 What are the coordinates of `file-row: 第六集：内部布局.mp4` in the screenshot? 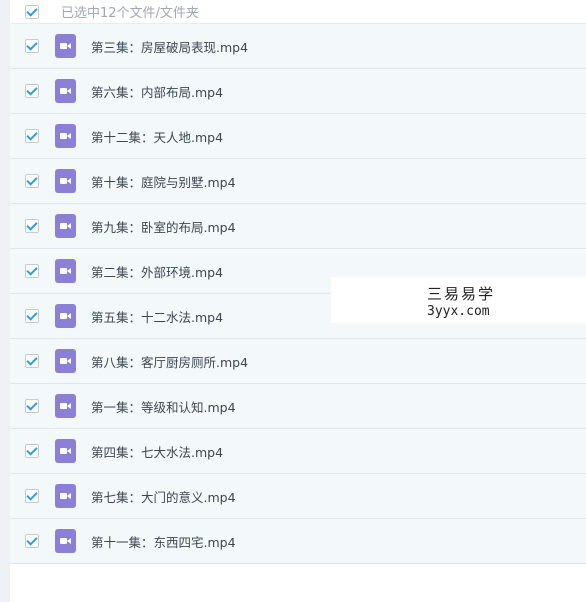 It's located at (298, 91).